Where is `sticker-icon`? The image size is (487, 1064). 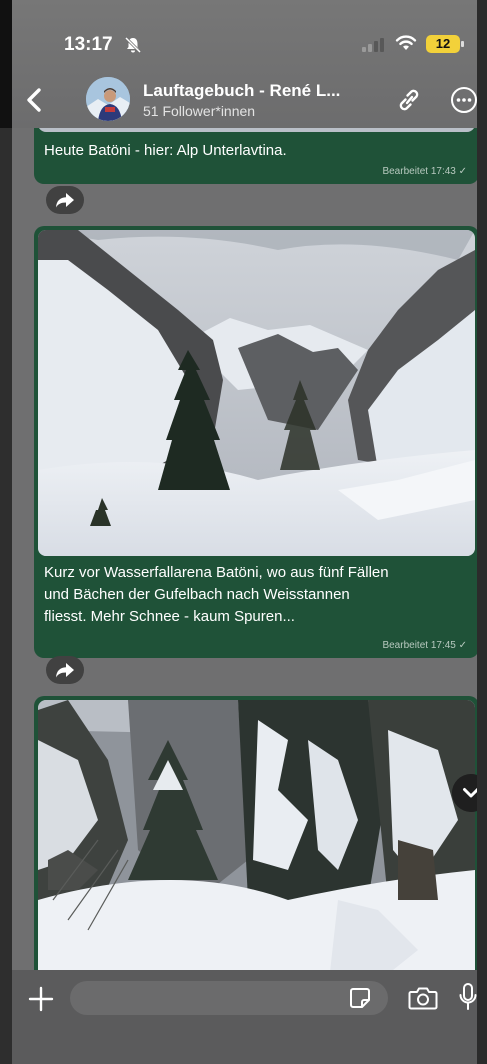
sticker-icon is located at coordinates (360, 998).